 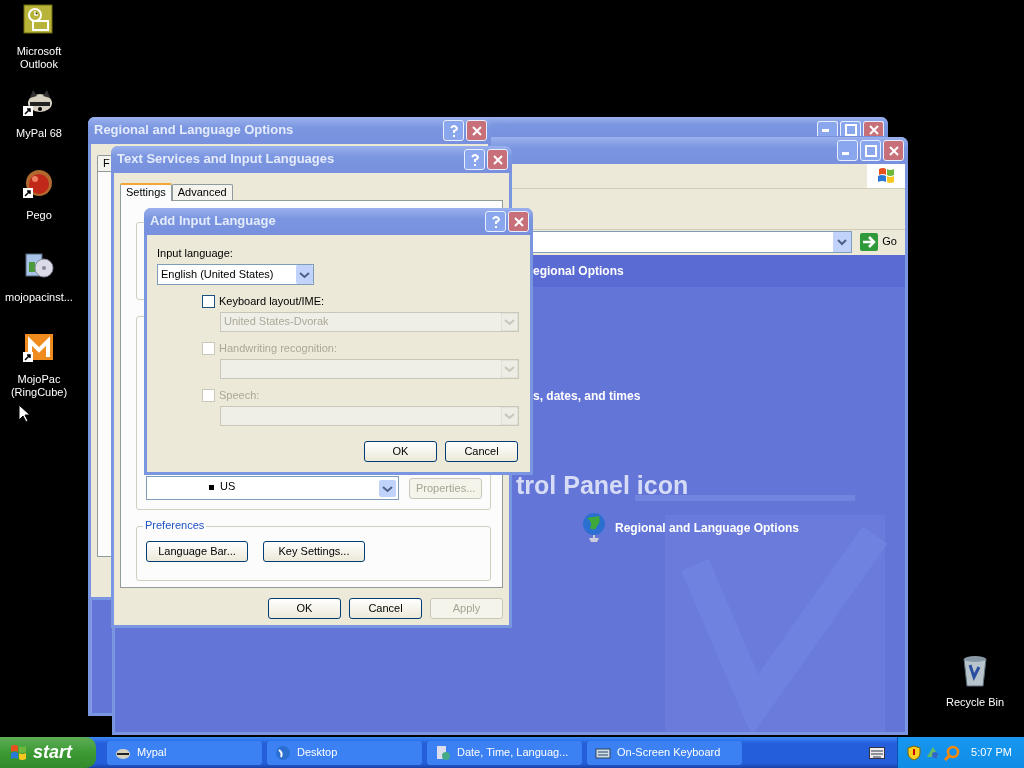 I want to click on section-header: egional Options, so click(x=578, y=271).